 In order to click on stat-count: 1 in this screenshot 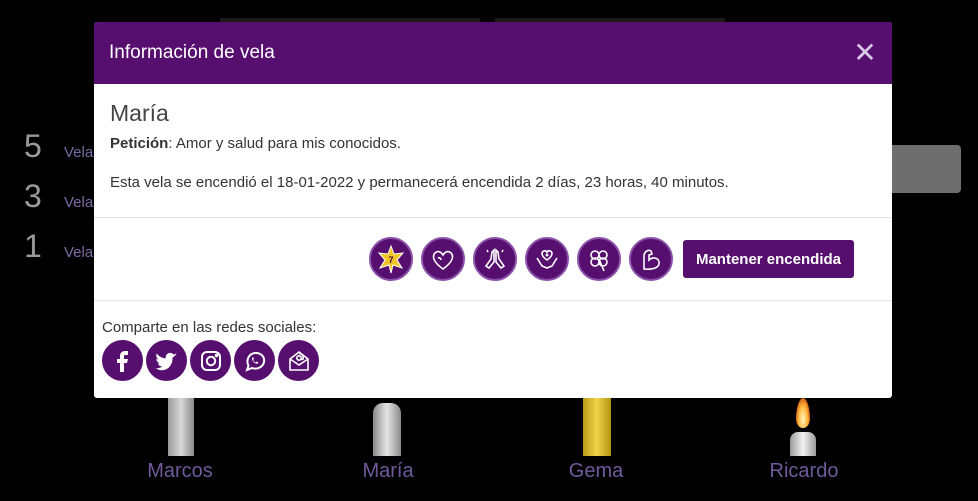, I will do `click(33, 246)`.